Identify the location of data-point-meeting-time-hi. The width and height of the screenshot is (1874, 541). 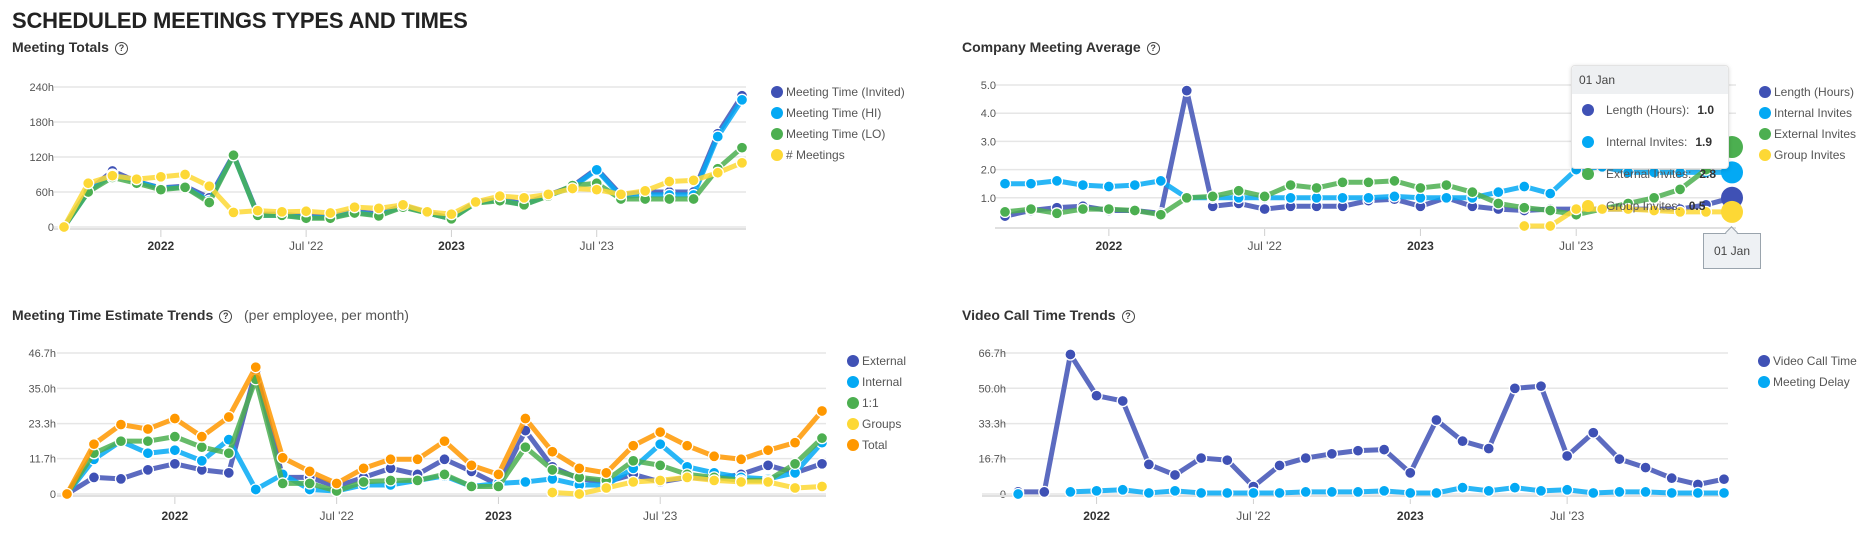
(596, 169).